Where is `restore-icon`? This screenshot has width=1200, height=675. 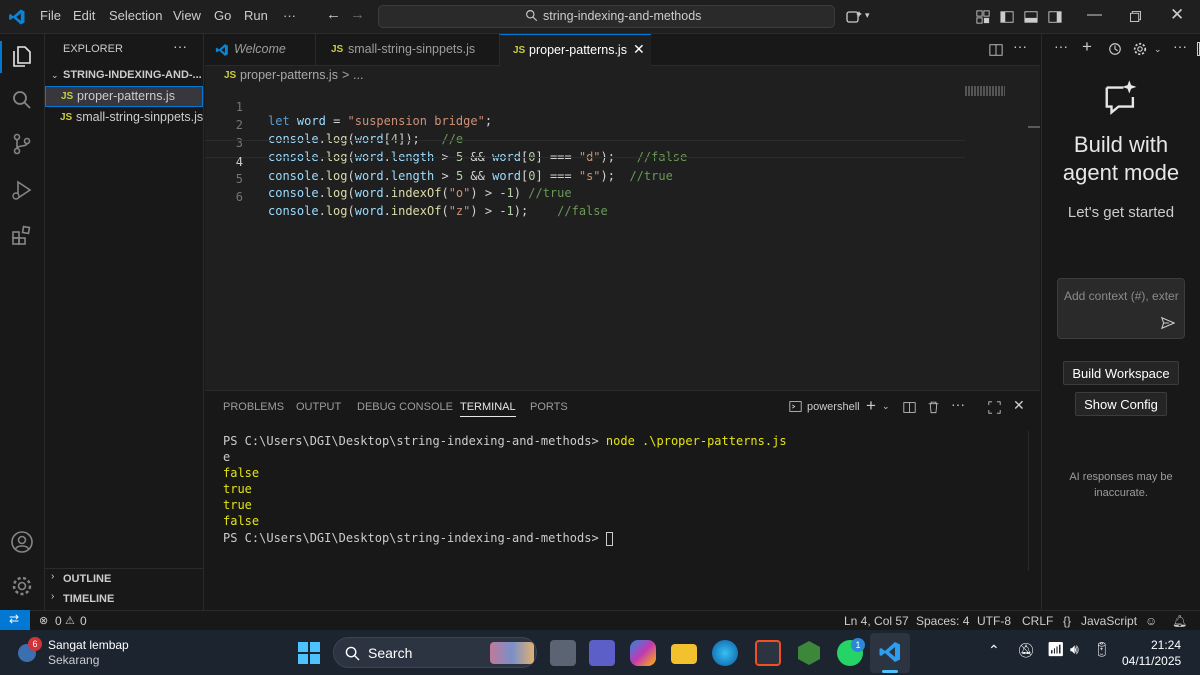
restore-icon is located at coordinates (1135, 16).